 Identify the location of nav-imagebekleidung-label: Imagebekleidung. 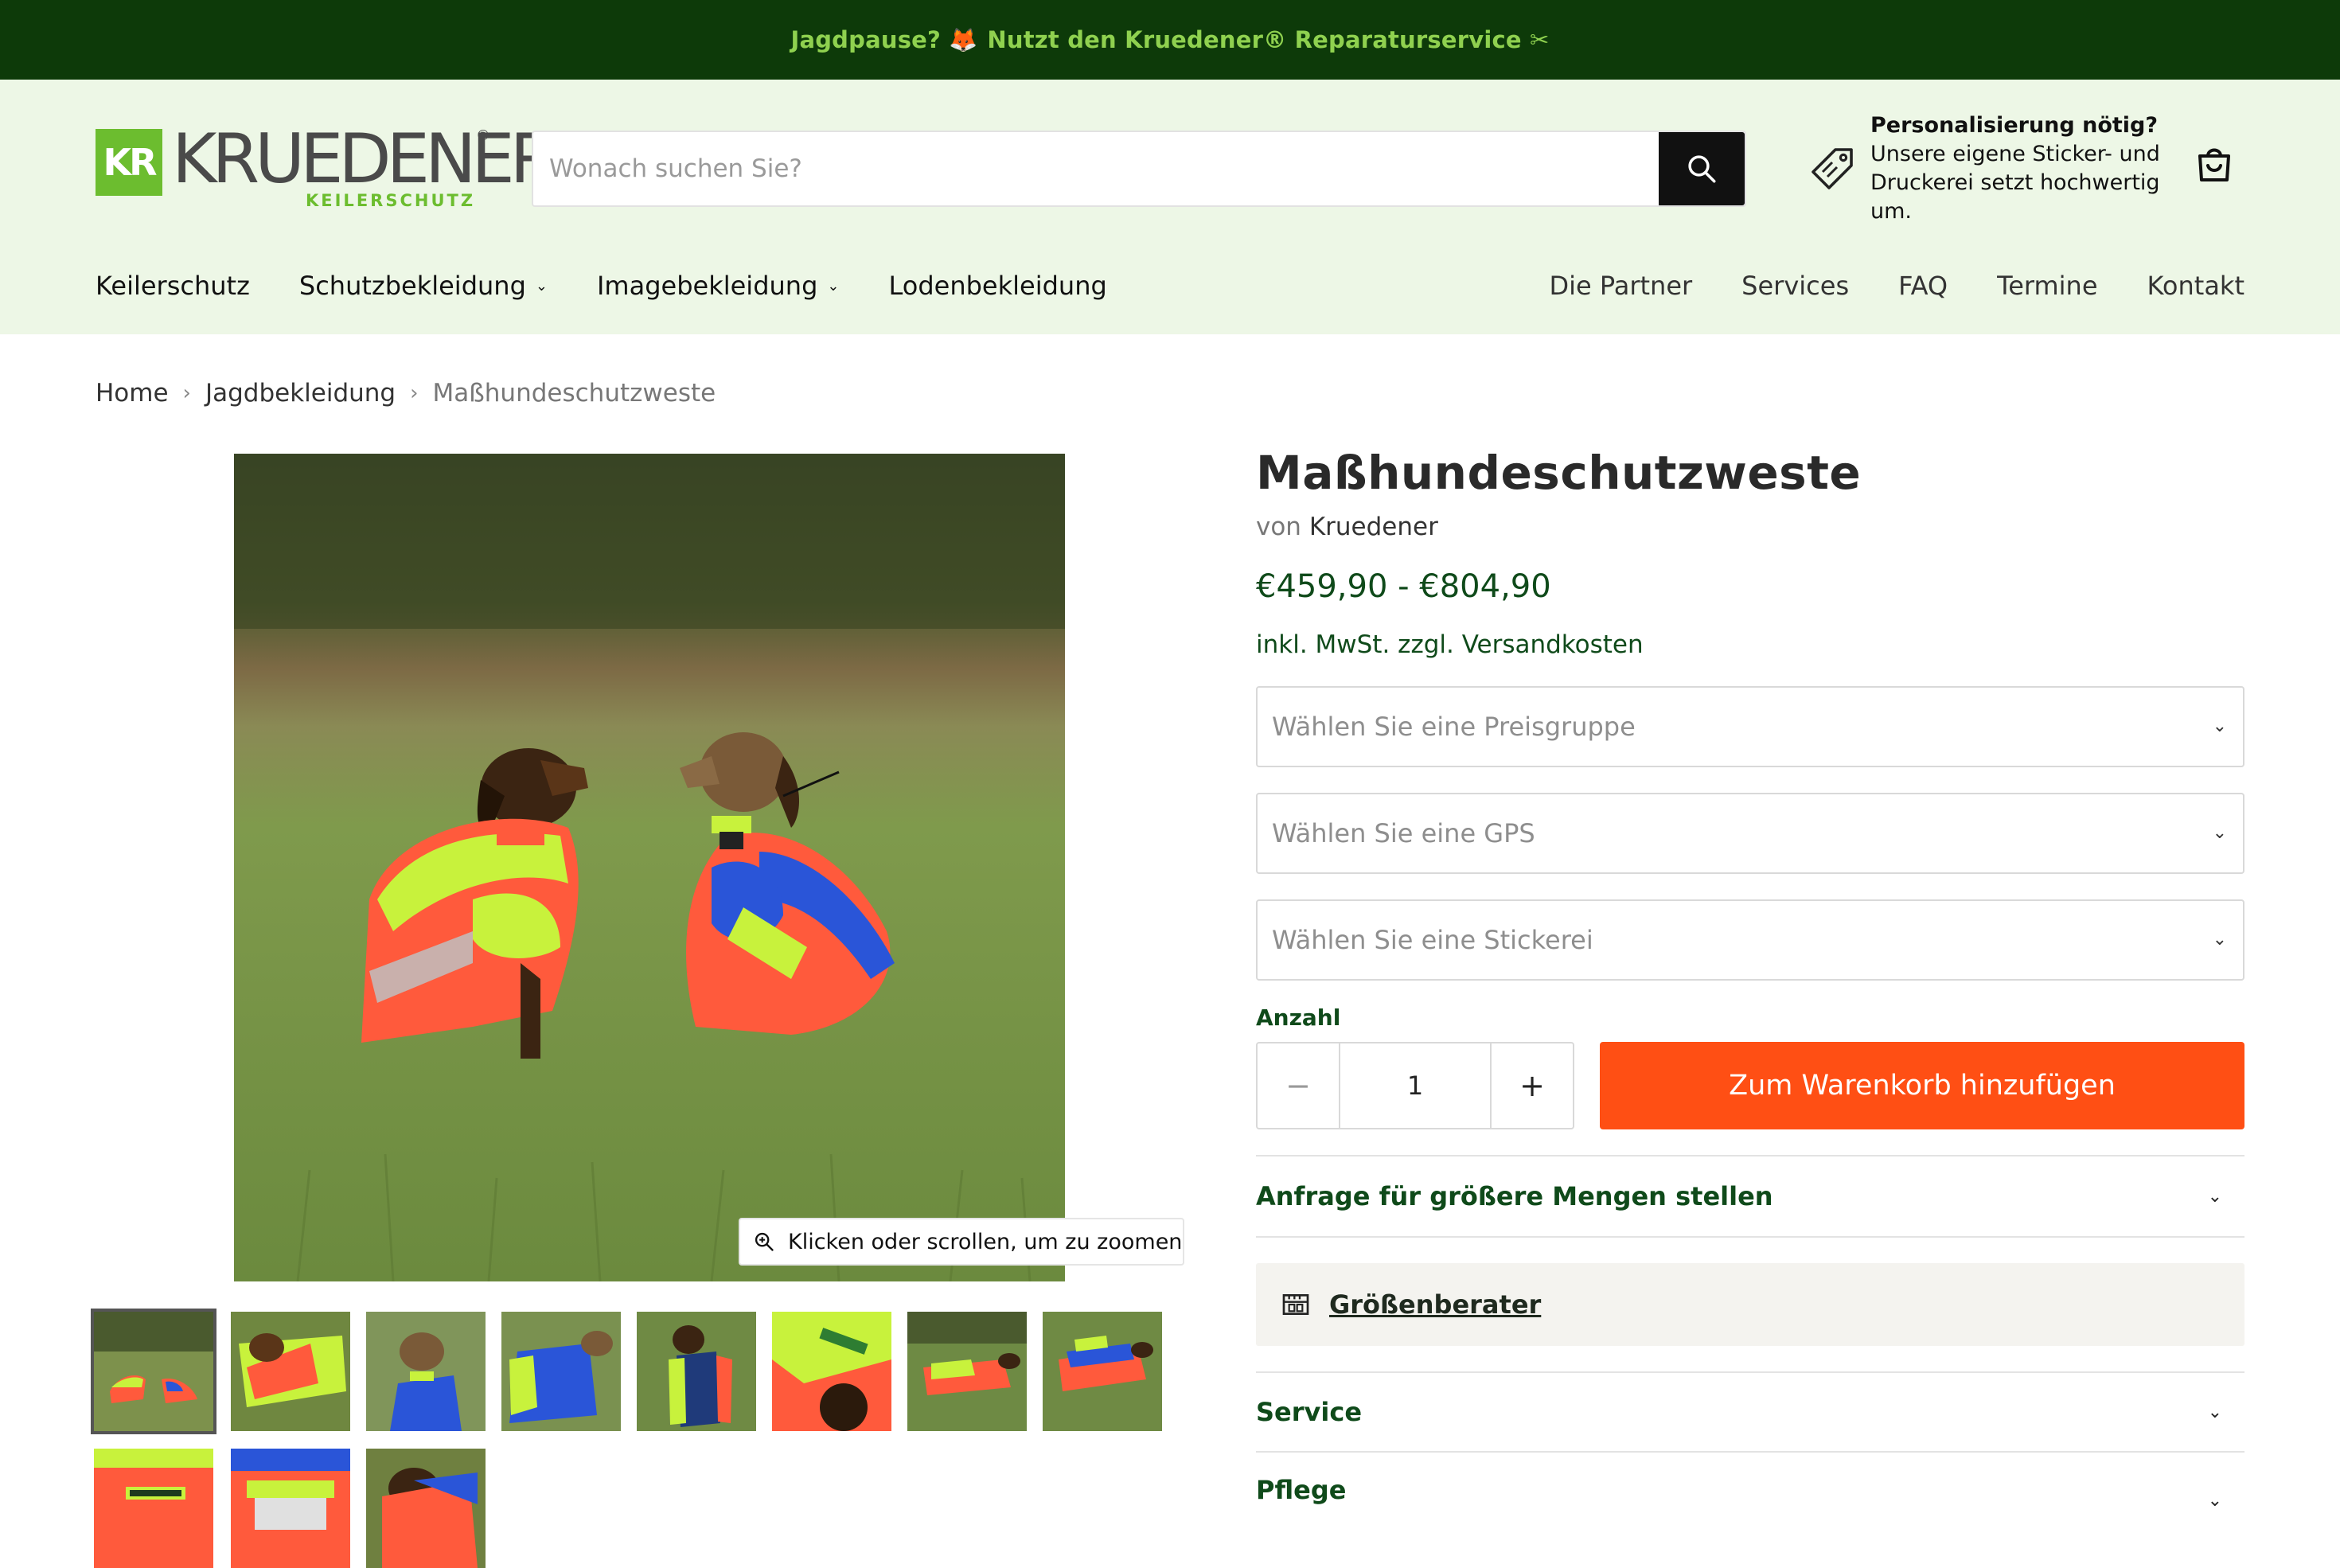
(707, 286).